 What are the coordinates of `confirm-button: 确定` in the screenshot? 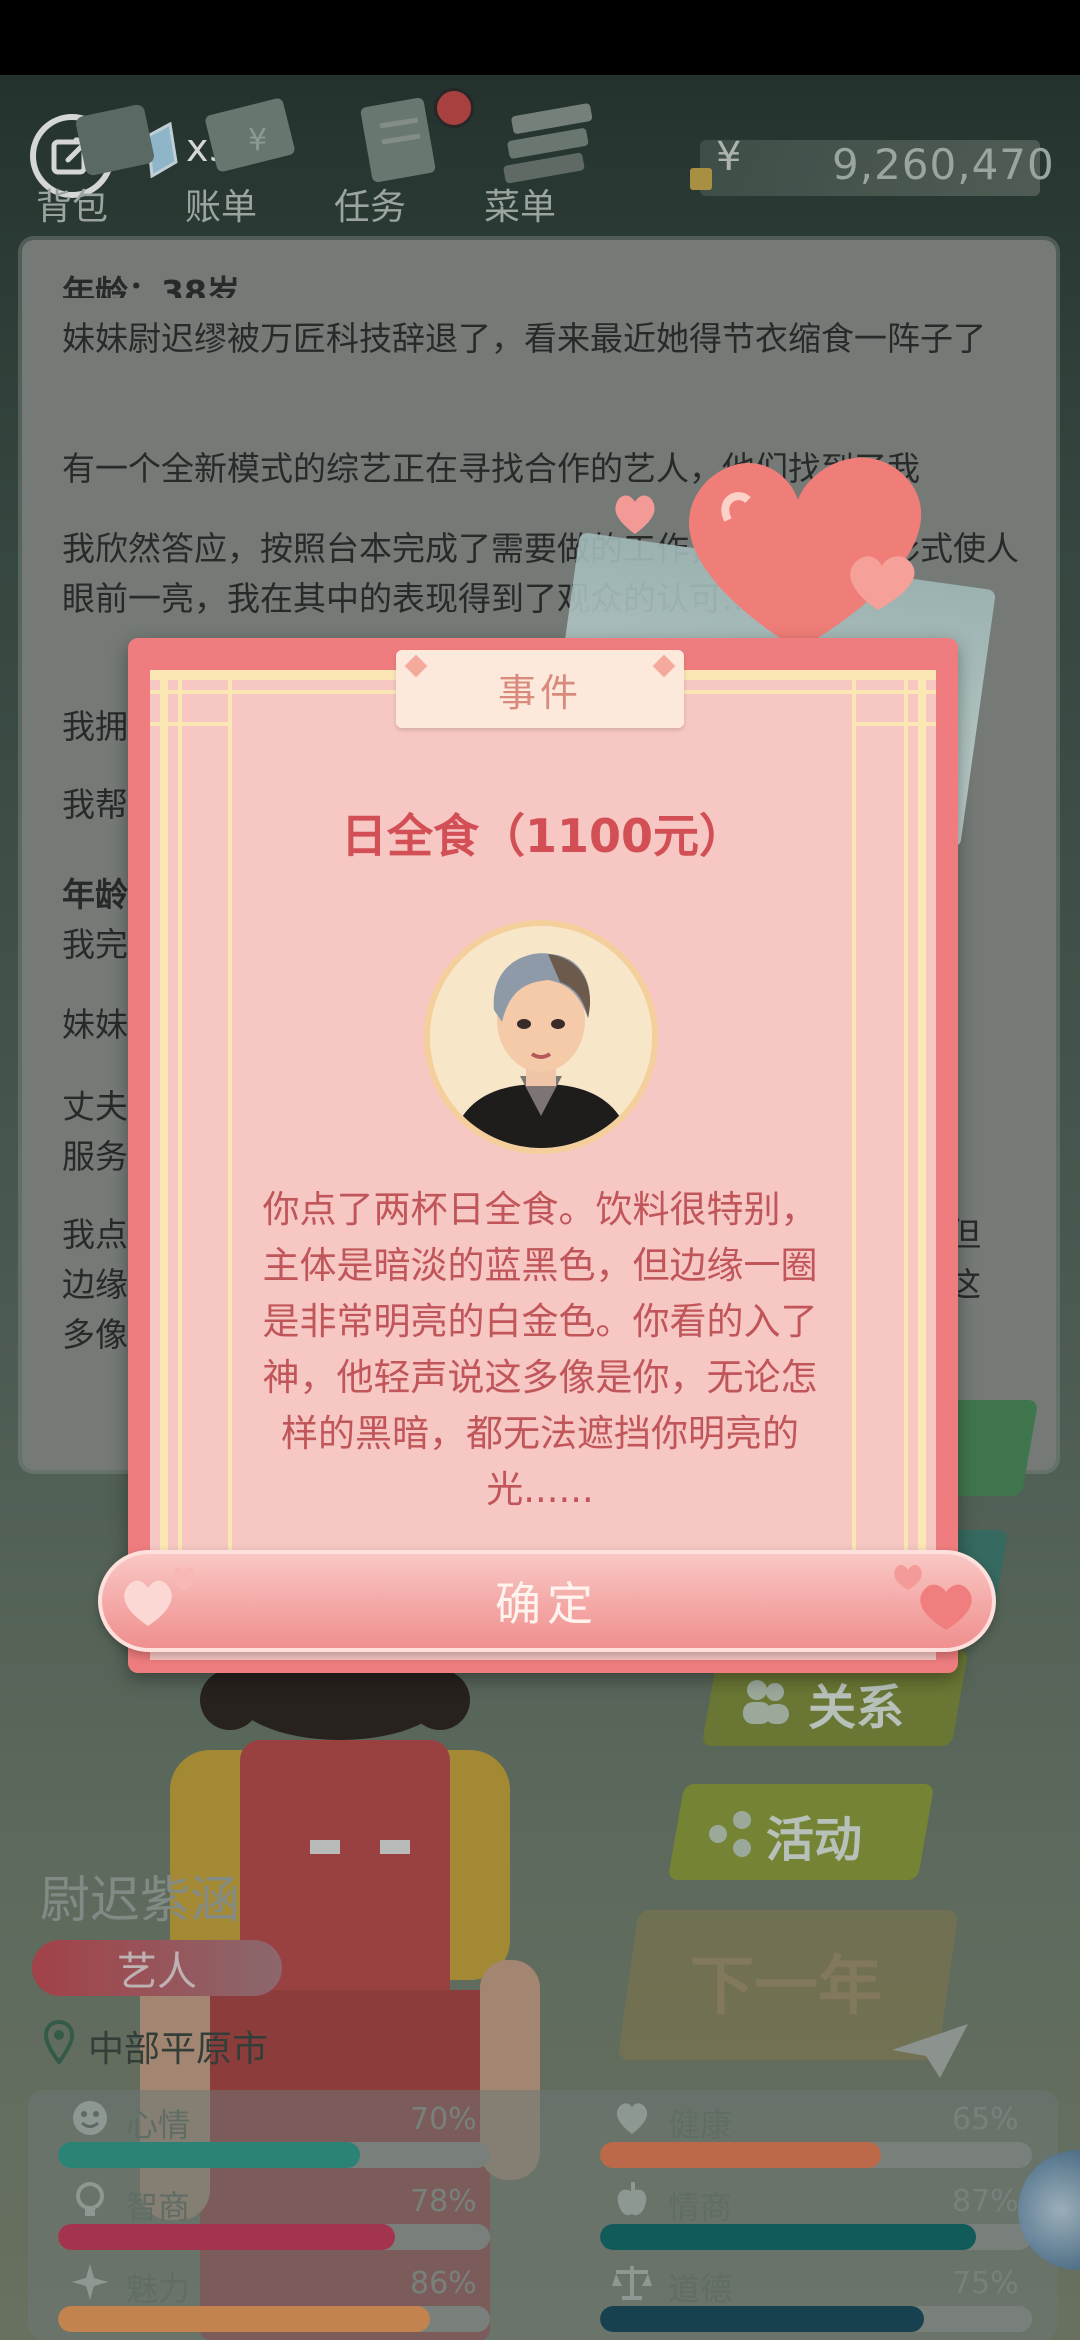 It's located at (547, 1601).